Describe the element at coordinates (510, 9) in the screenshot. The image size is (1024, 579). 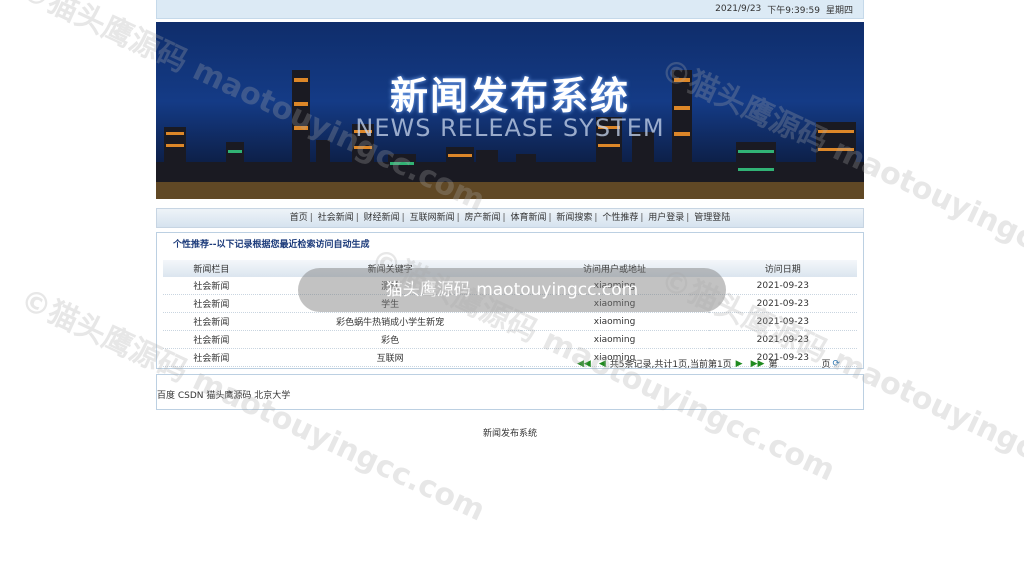
I see `datetime-bar: 2021/9/23 下午9:39:59 星期四` at that location.